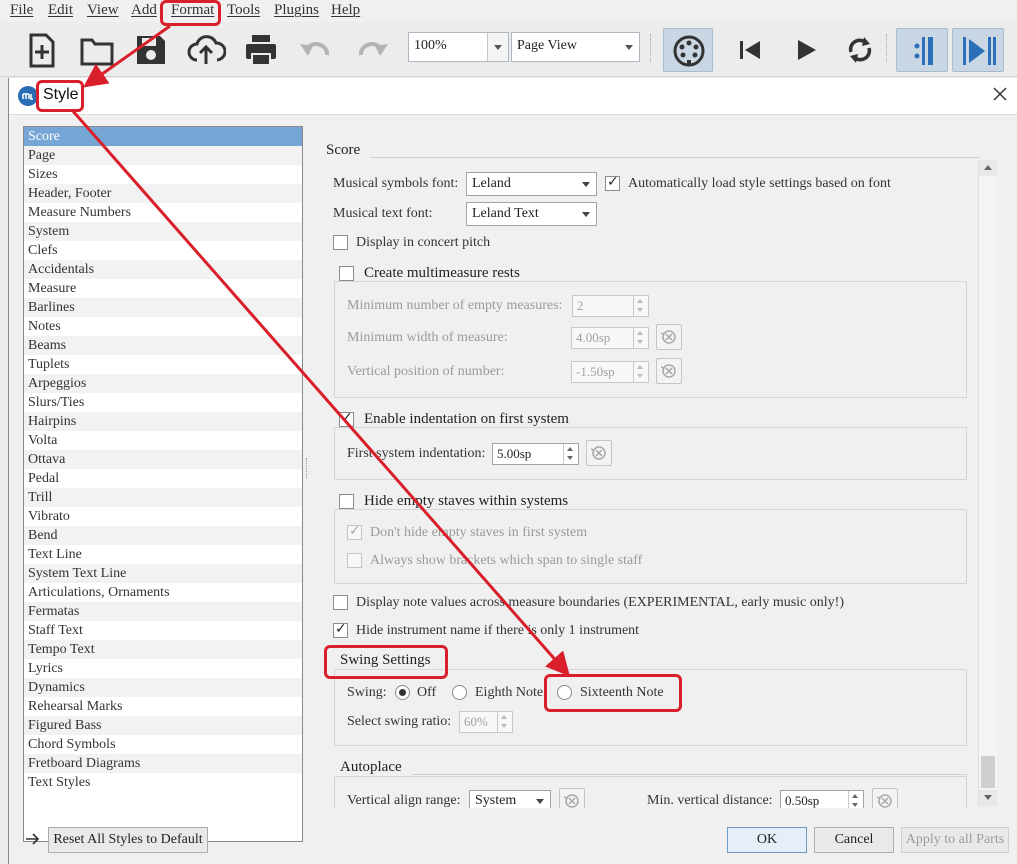 The image size is (1017, 864). Describe the element at coordinates (346, 418) in the screenshot. I see `indentation-checkbox: ✓` at that location.